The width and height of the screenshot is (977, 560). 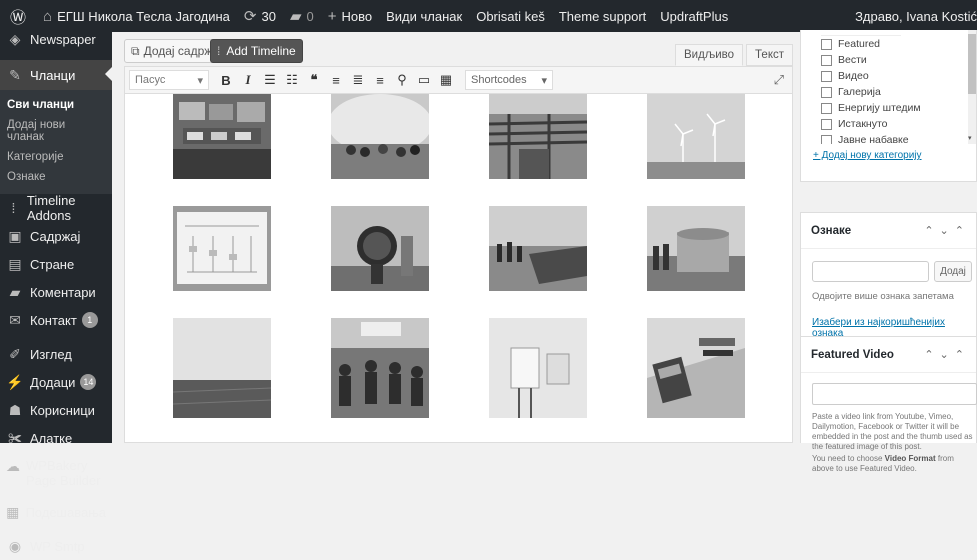 I want to click on shortcodes-select: Shortcodes ▾, so click(x=509, y=80).